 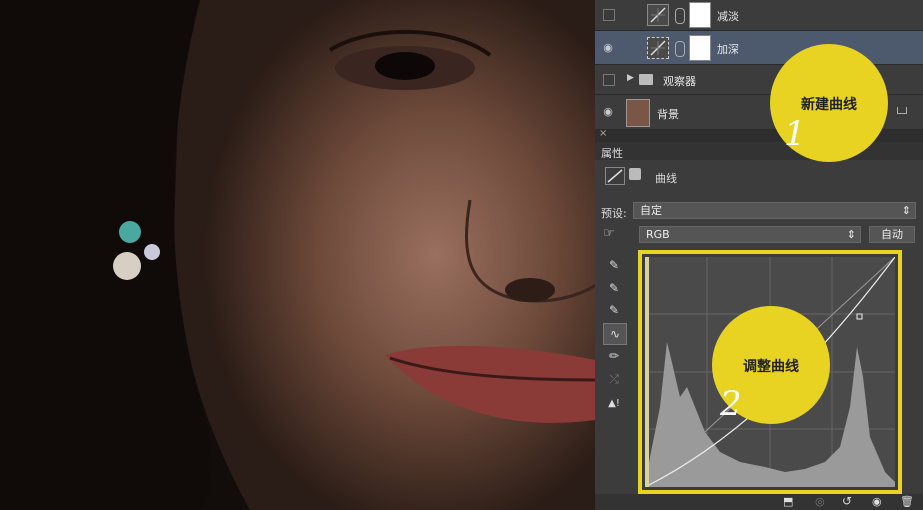 What do you see at coordinates (892, 234) in the screenshot?
I see `auto-button: 自动` at bounding box center [892, 234].